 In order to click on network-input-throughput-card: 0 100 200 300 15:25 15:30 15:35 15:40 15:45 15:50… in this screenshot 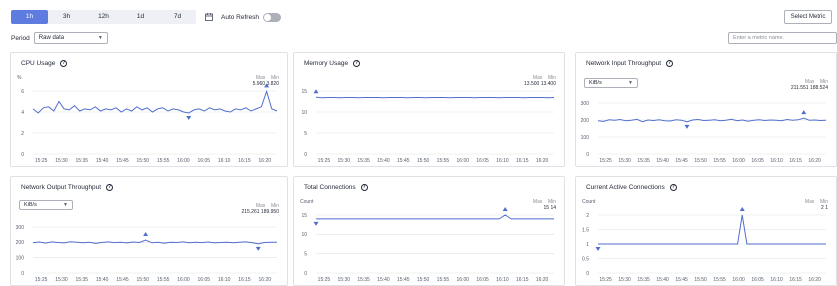, I will do `click(706, 109)`.